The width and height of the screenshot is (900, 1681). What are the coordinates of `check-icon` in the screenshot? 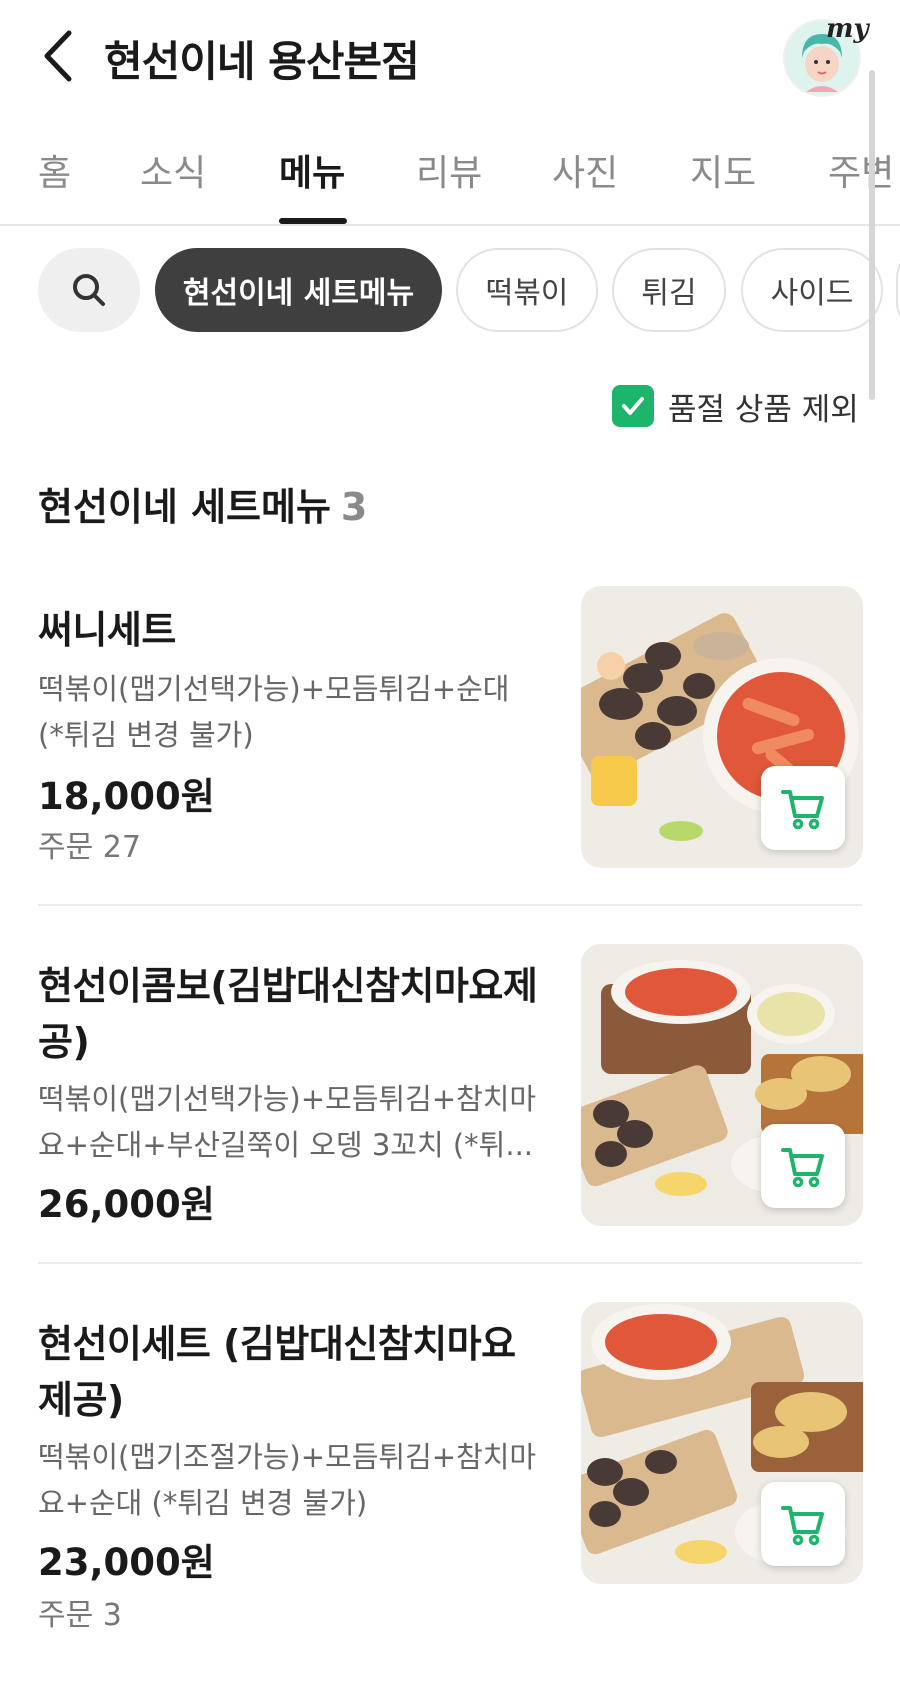 It's located at (633, 406).